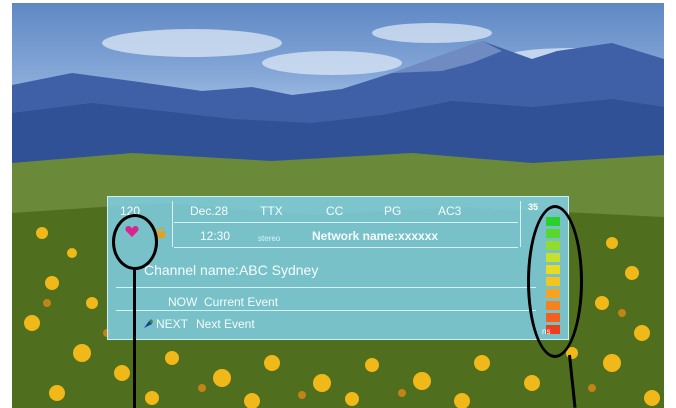 The height and width of the screenshot is (408, 676). I want to click on now-label: NOW, so click(183, 302).